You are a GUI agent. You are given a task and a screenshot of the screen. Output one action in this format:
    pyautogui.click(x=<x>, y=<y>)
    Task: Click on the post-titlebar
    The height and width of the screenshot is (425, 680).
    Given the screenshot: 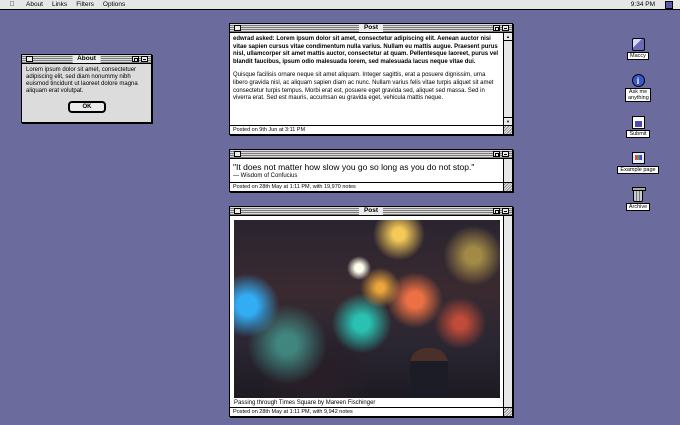 What is the action you would take?
    pyautogui.click(x=371, y=154)
    